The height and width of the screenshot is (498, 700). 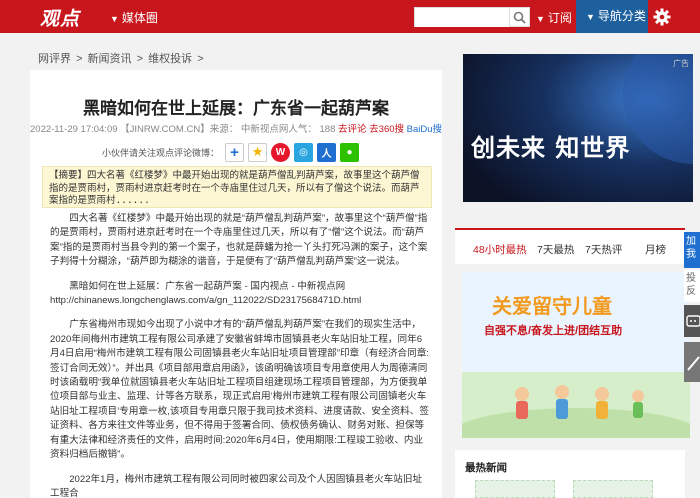 I want to click on article-author: 中新视点网人气：, so click(x=278, y=129).